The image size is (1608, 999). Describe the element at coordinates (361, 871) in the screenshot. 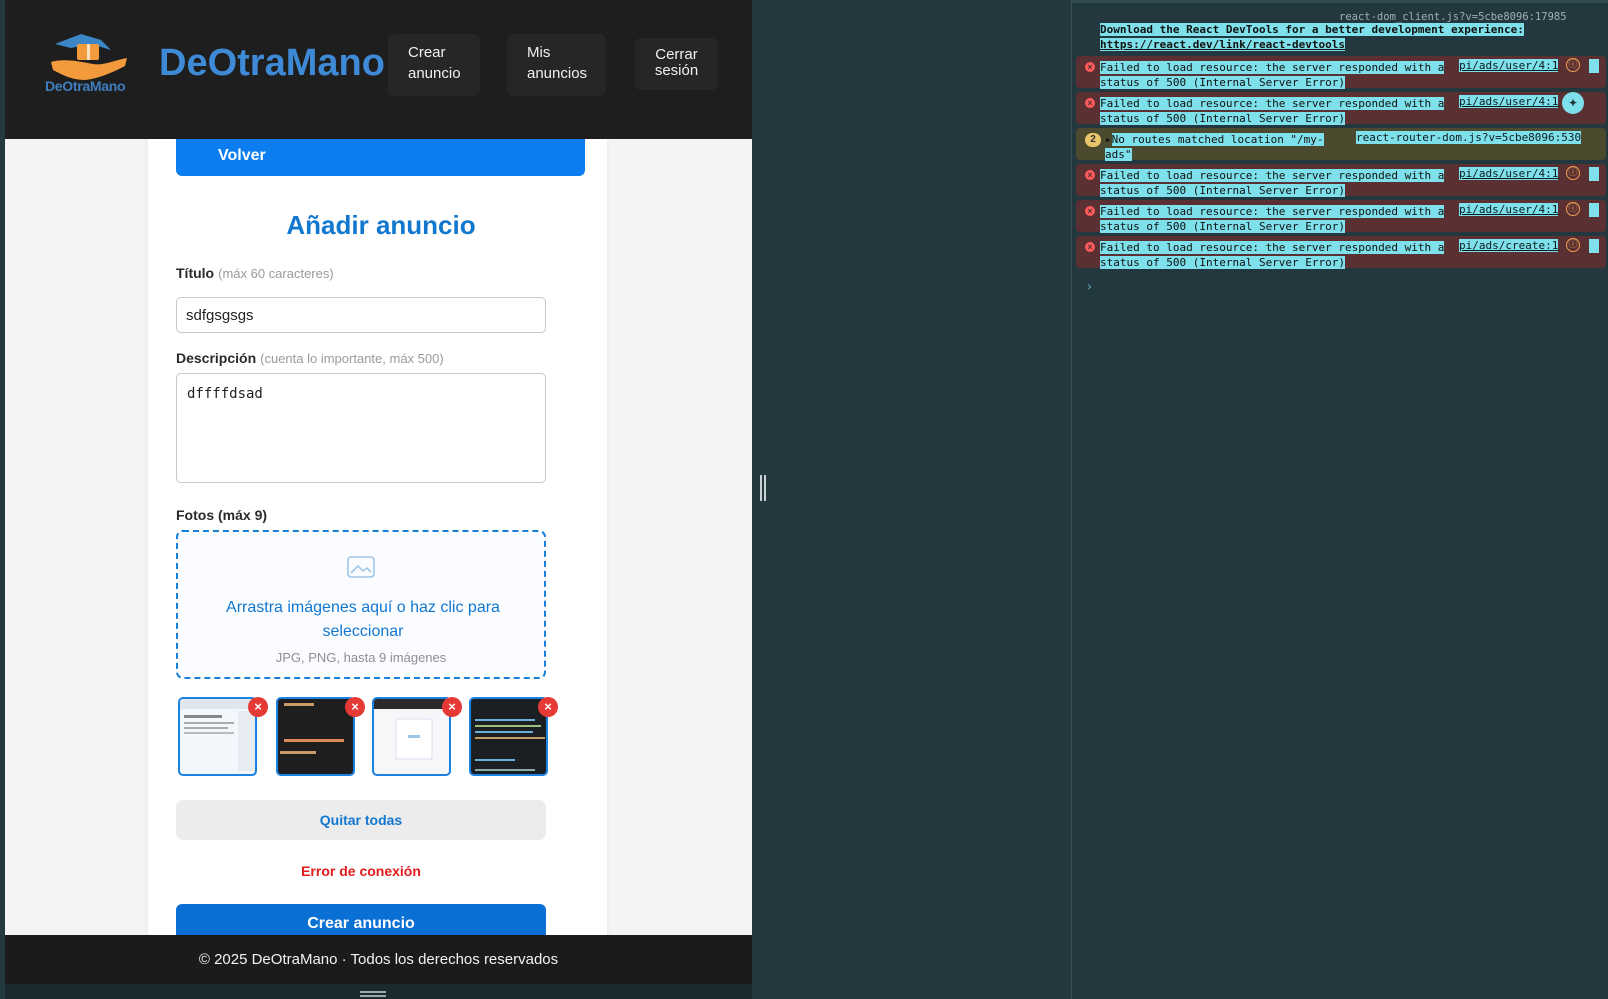

I see `error-message: Error de conexión` at that location.